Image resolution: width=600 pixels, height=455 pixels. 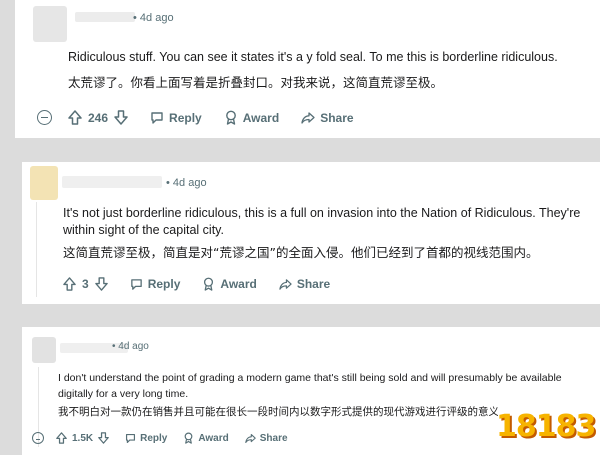 I want to click on comment-text-en-line2: within sight of the capital city., so click(x=143, y=230).